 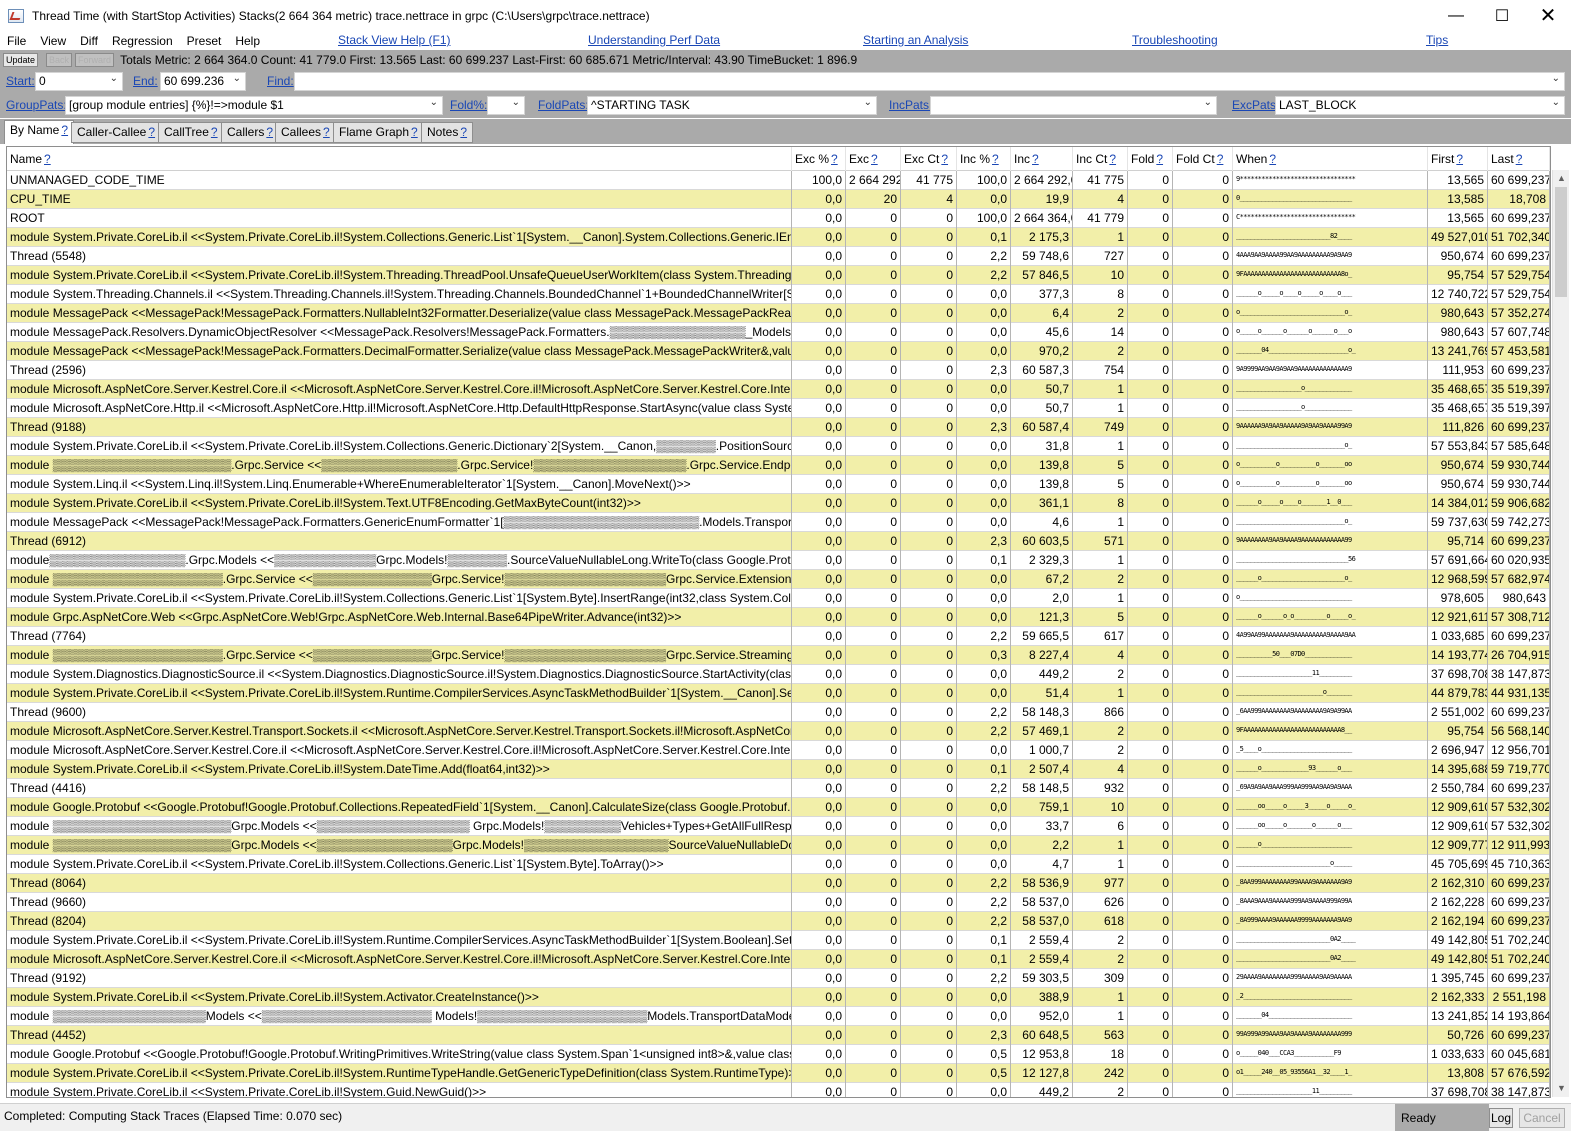 What do you see at coordinates (399, 883) in the screenshot?
I see `cell-name: Thread (8064)` at bounding box center [399, 883].